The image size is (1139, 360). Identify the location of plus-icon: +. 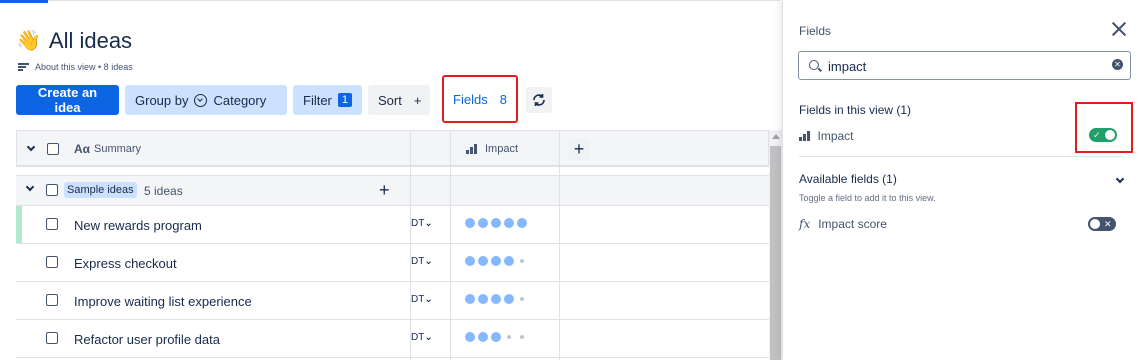
(417, 100).